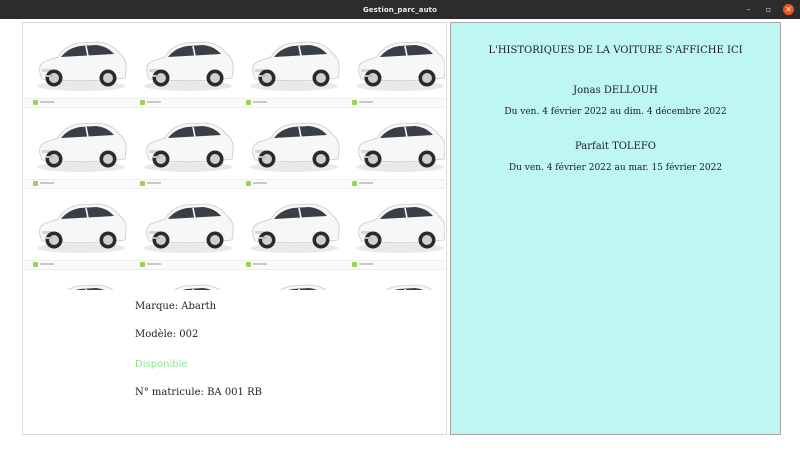  What do you see at coordinates (161, 364) in the screenshot?
I see `car-status: Disponible` at bounding box center [161, 364].